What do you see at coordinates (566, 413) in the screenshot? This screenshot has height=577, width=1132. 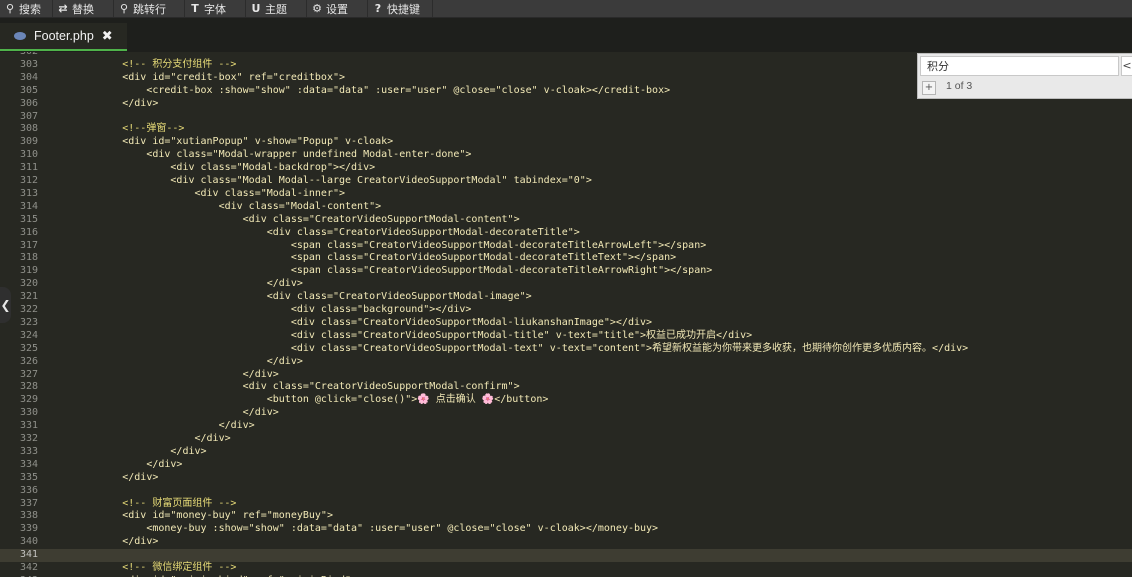 I see `code-line: 330 </div>` at bounding box center [566, 413].